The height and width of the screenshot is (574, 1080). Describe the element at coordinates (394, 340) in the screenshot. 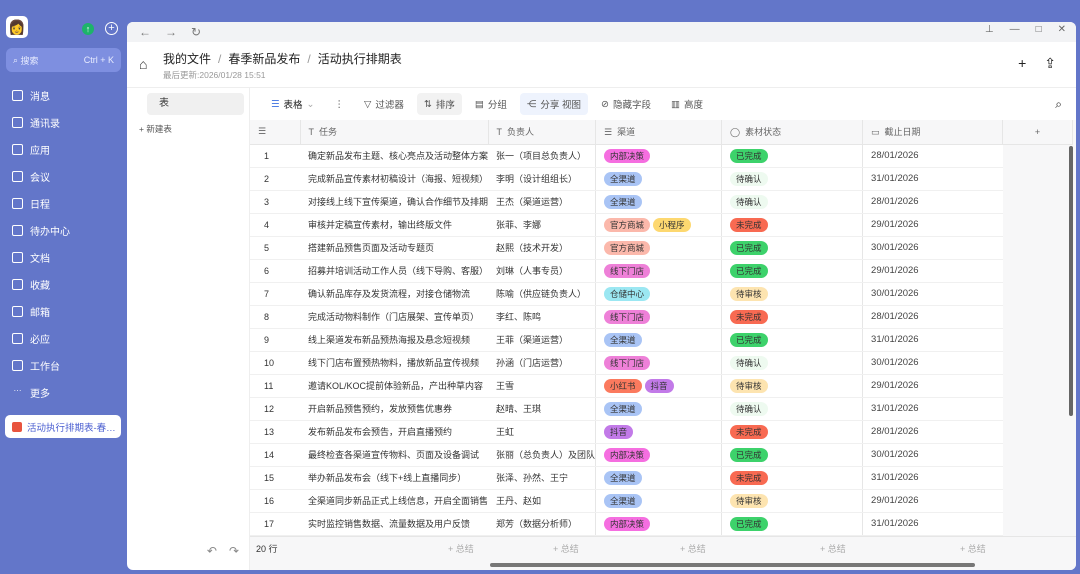

I see `task-cell: 线上渠道发布新品预热海报及悬念短视频` at that location.